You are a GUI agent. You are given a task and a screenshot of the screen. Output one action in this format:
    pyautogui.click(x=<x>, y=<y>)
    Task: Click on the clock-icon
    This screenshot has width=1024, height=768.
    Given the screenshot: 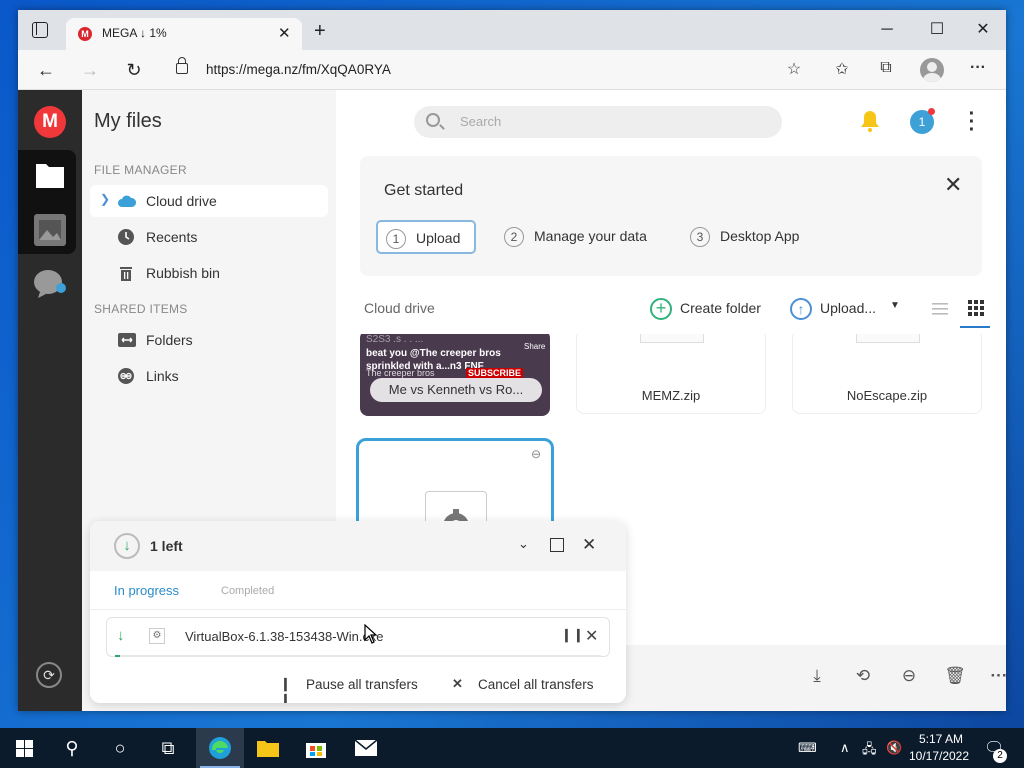 What is the action you would take?
    pyautogui.click(x=126, y=237)
    